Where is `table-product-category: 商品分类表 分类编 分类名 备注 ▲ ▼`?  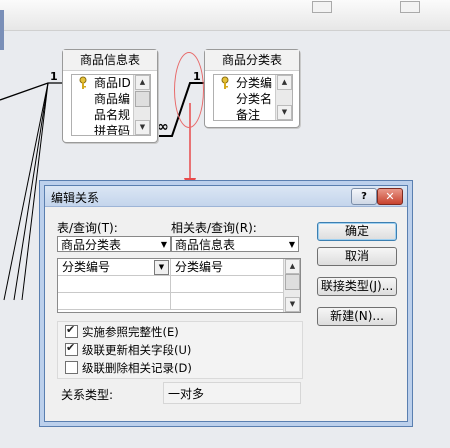 table-product-category: 商品分类表 分类编 分类名 备注 ▲ ▼ is located at coordinates (252, 88).